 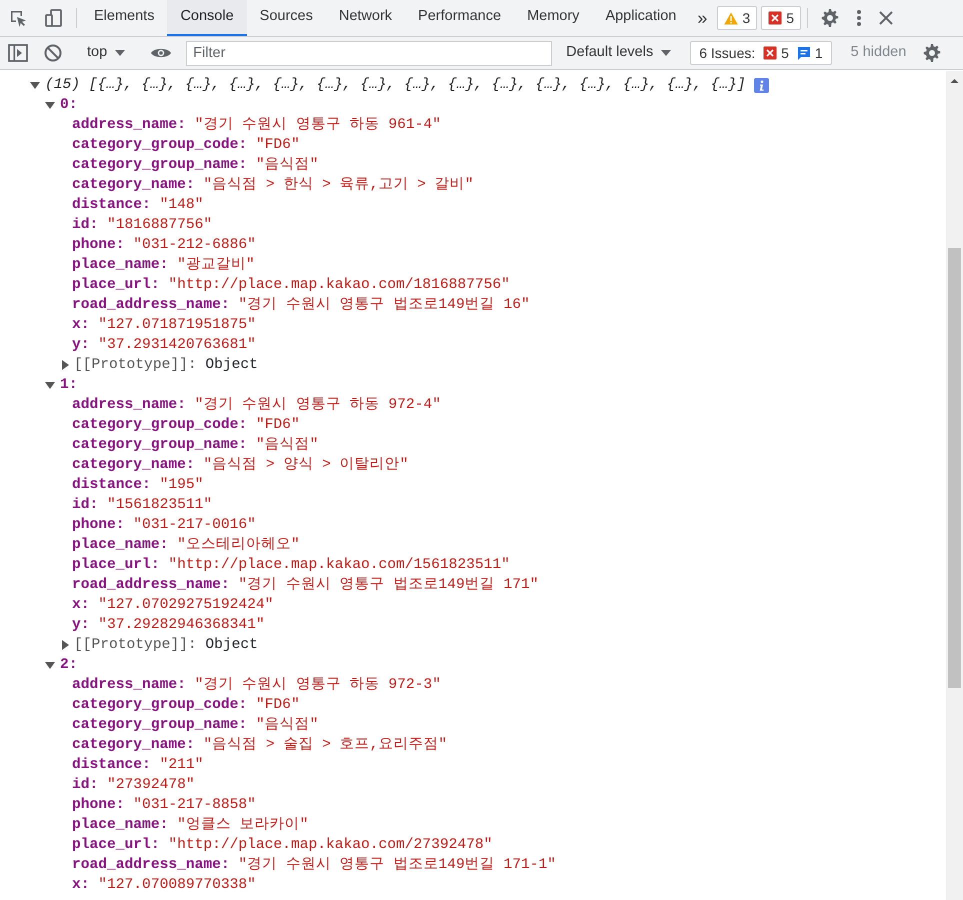 I want to click on inspect-icon, so click(x=18, y=18).